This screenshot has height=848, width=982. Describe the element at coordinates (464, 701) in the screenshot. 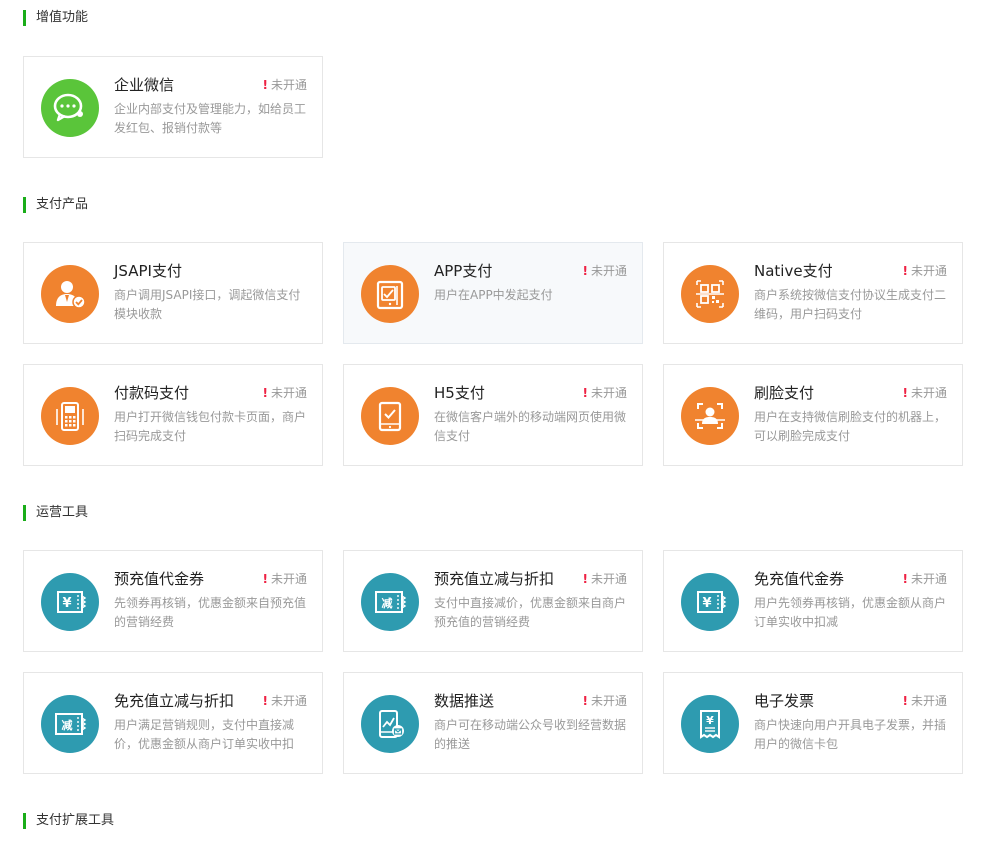

I see `product-name: 数据推送` at that location.